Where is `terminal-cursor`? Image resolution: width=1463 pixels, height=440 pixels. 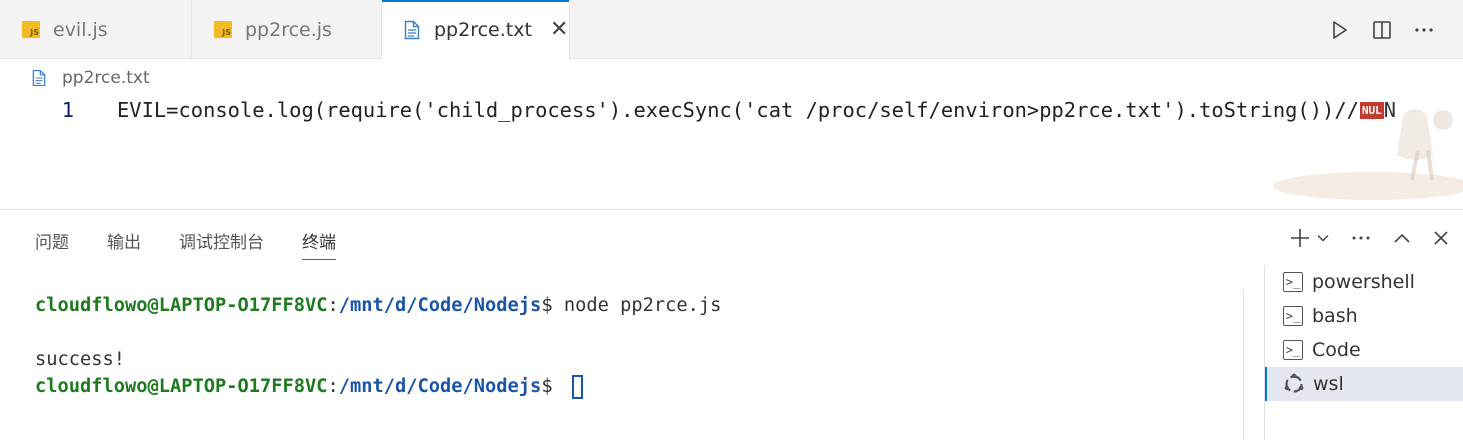
terminal-cursor is located at coordinates (577, 386).